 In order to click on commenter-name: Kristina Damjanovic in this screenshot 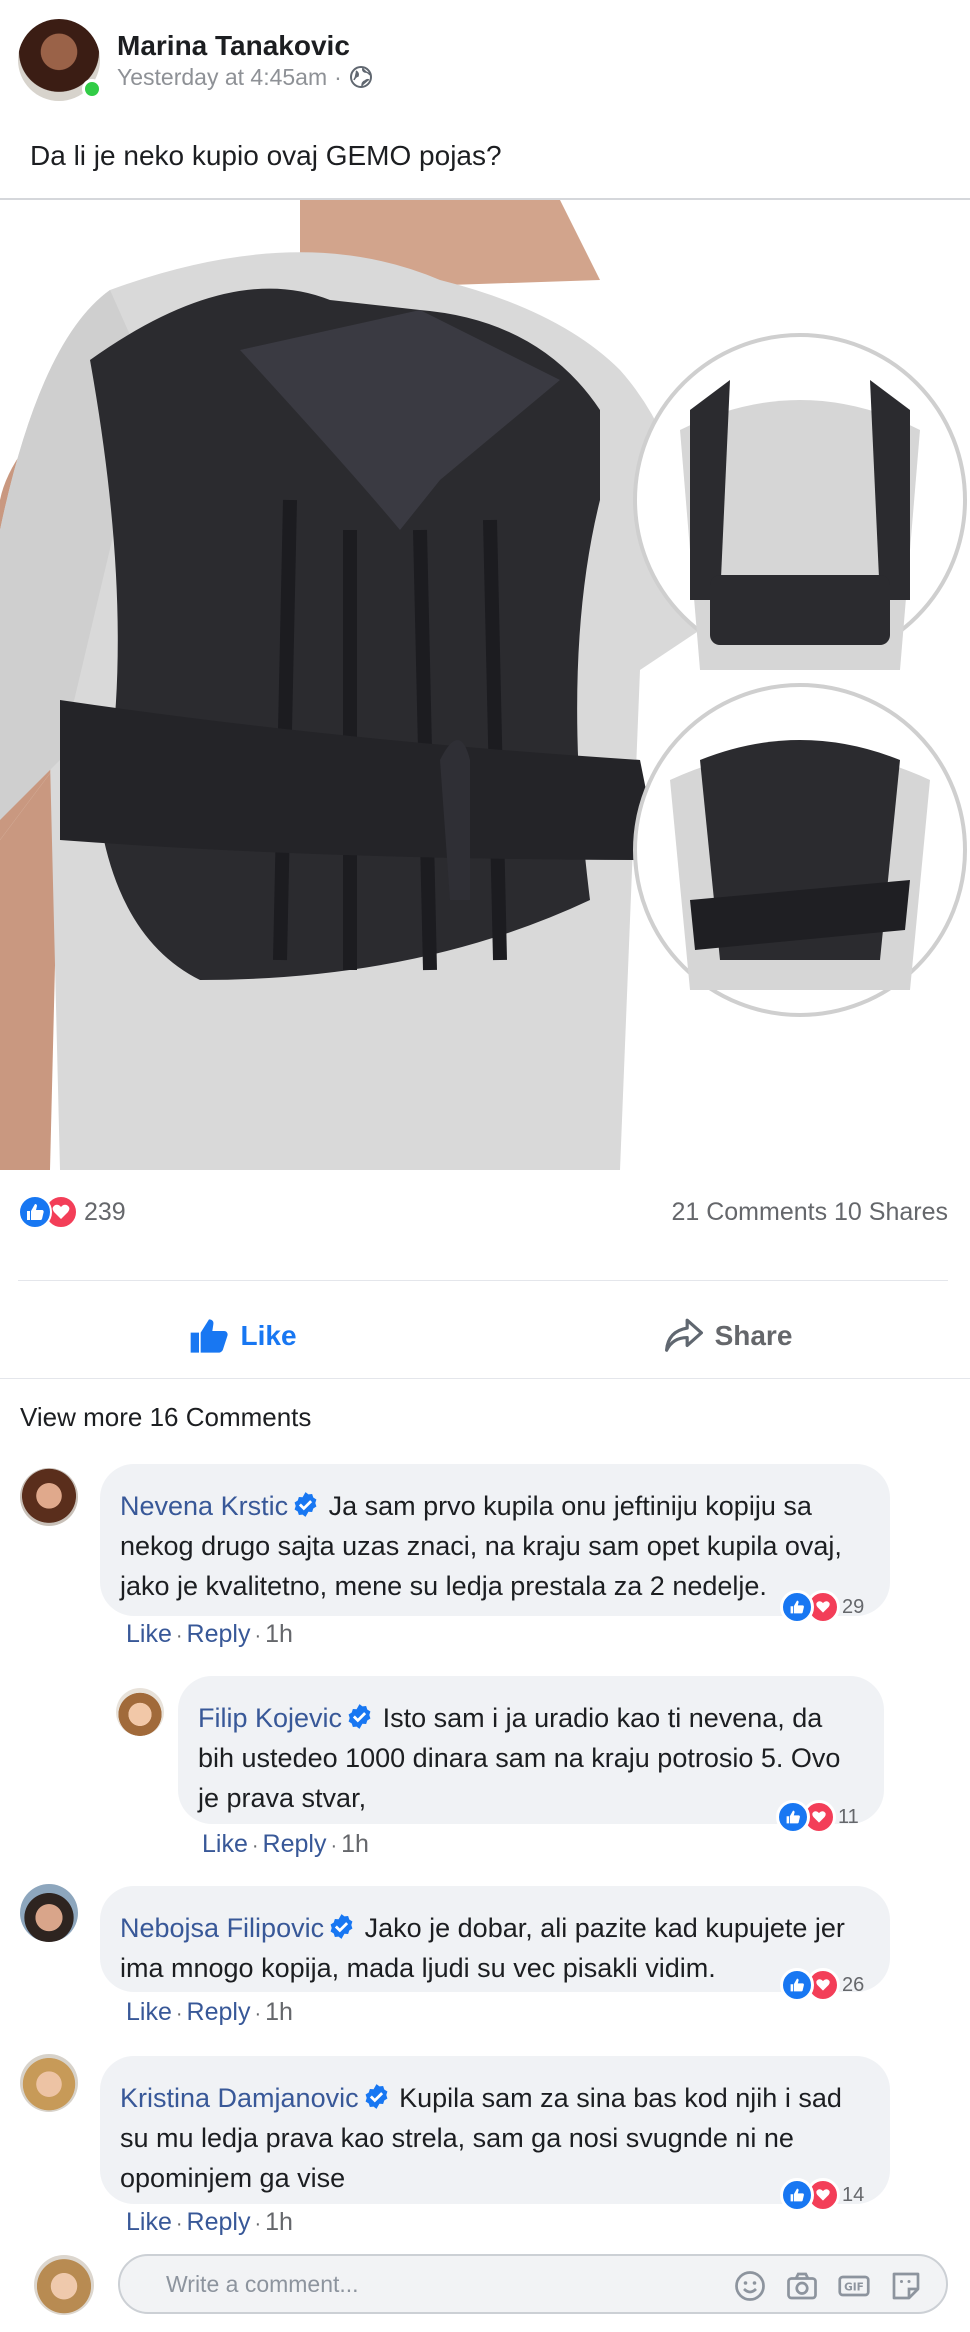, I will do `click(239, 2098)`.